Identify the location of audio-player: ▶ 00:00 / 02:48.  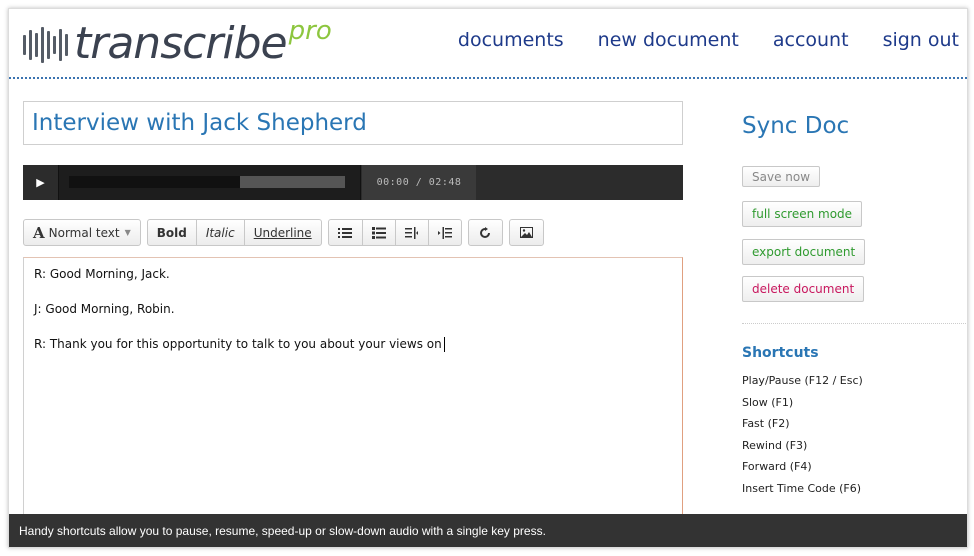
(353, 182).